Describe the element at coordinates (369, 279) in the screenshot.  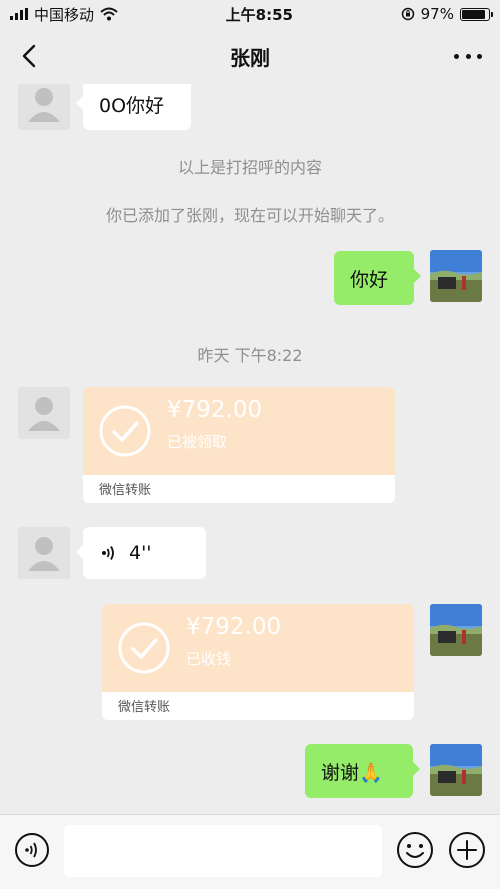
I see `message-text: 你好` at that location.